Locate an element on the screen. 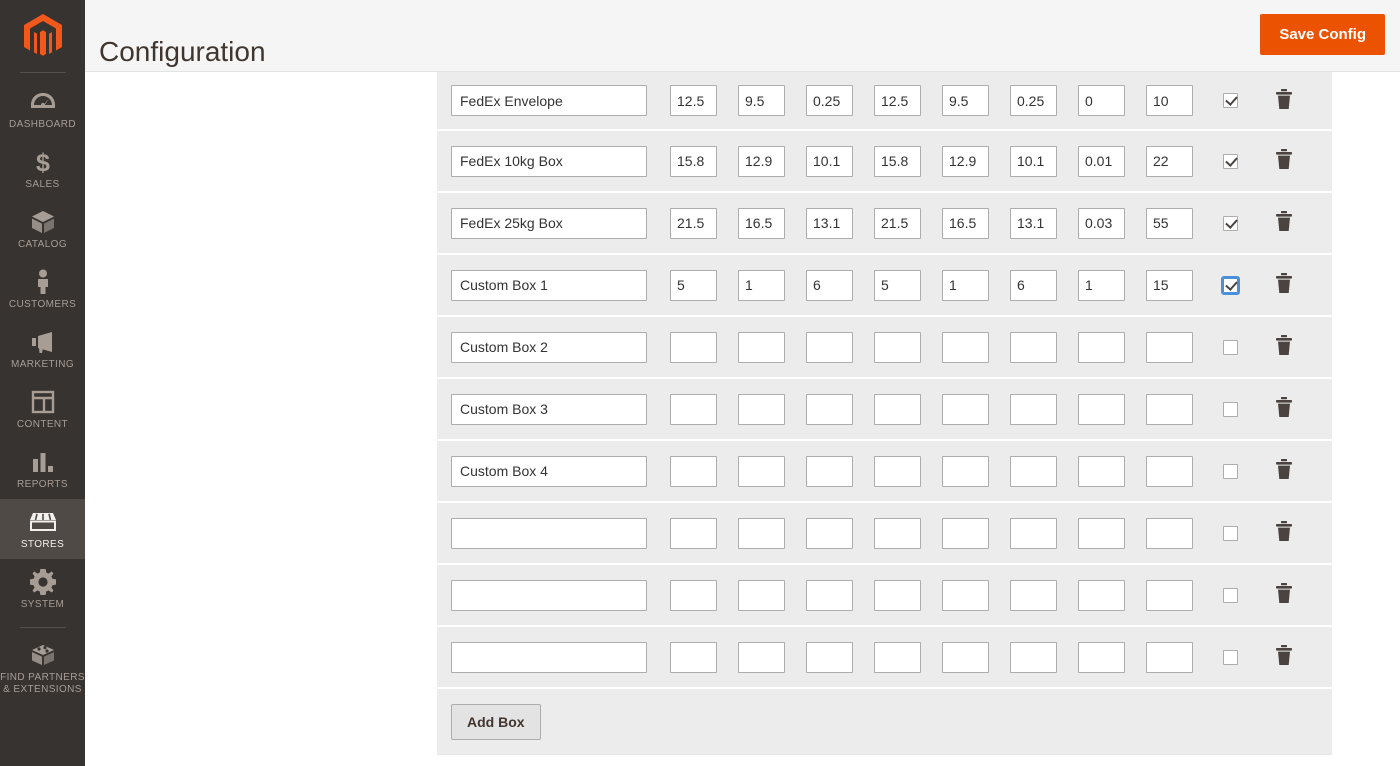 The width and height of the screenshot is (1400, 766). sidebar-item-system: SYSTEM is located at coordinates (42, 589).